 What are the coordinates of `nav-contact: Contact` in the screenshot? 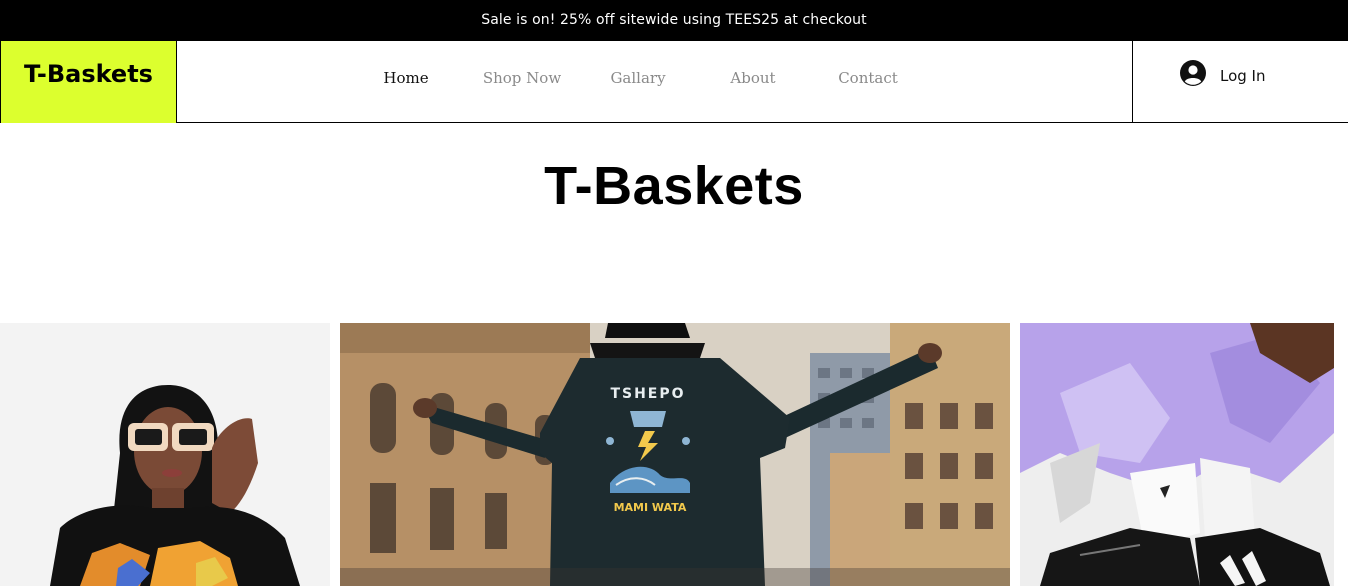 It's located at (868, 78).